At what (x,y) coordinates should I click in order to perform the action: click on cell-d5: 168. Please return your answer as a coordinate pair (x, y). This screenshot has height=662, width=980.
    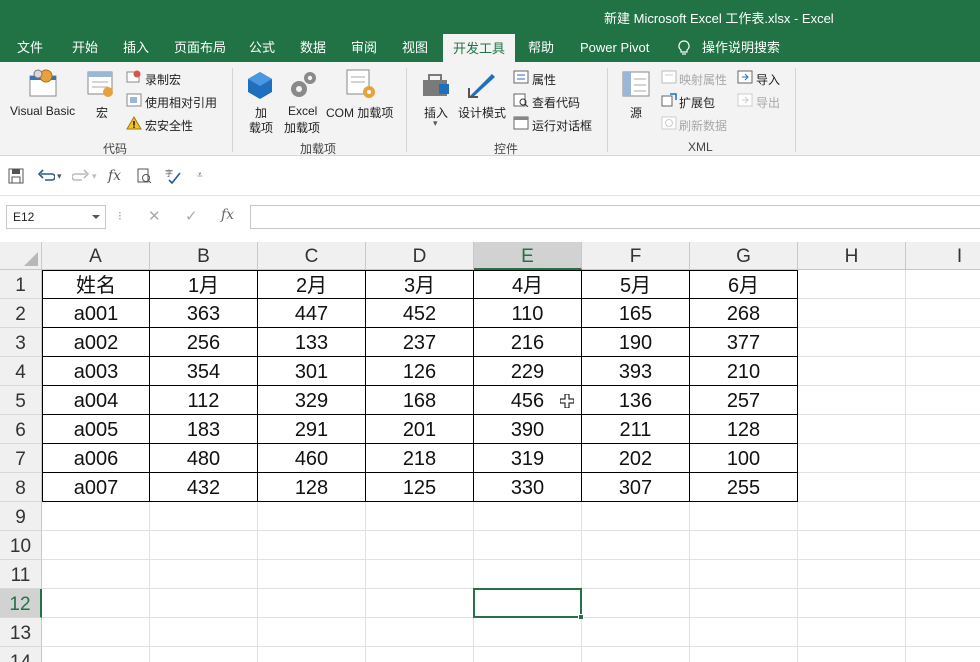
    Looking at the image, I should click on (420, 400).